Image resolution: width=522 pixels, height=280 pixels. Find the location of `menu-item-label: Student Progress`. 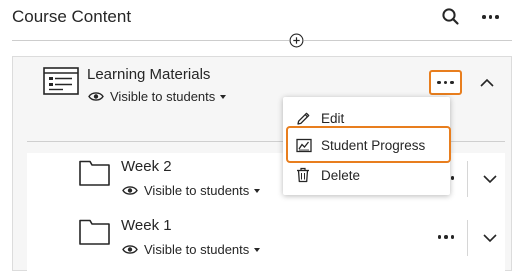

menu-item-label: Student Progress is located at coordinates (373, 145).